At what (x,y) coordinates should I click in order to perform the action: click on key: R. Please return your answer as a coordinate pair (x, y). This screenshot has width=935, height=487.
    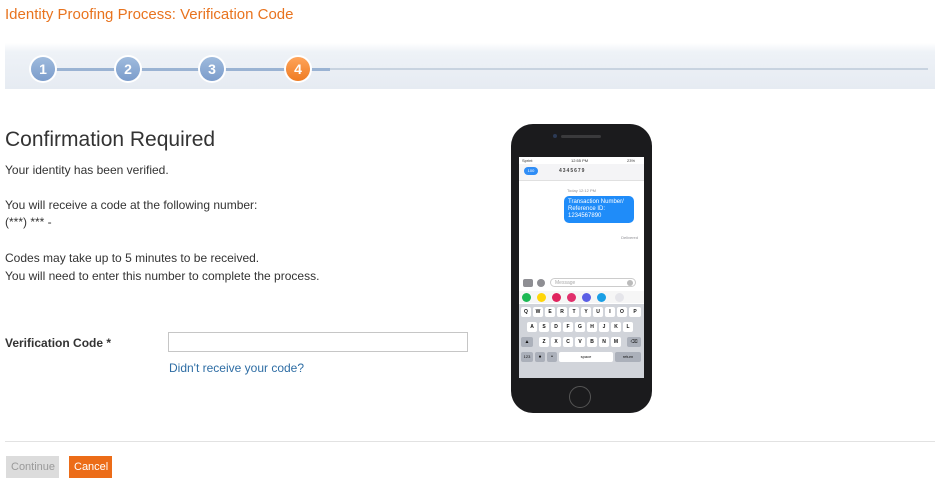
    Looking at the image, I should click on (562, 312).